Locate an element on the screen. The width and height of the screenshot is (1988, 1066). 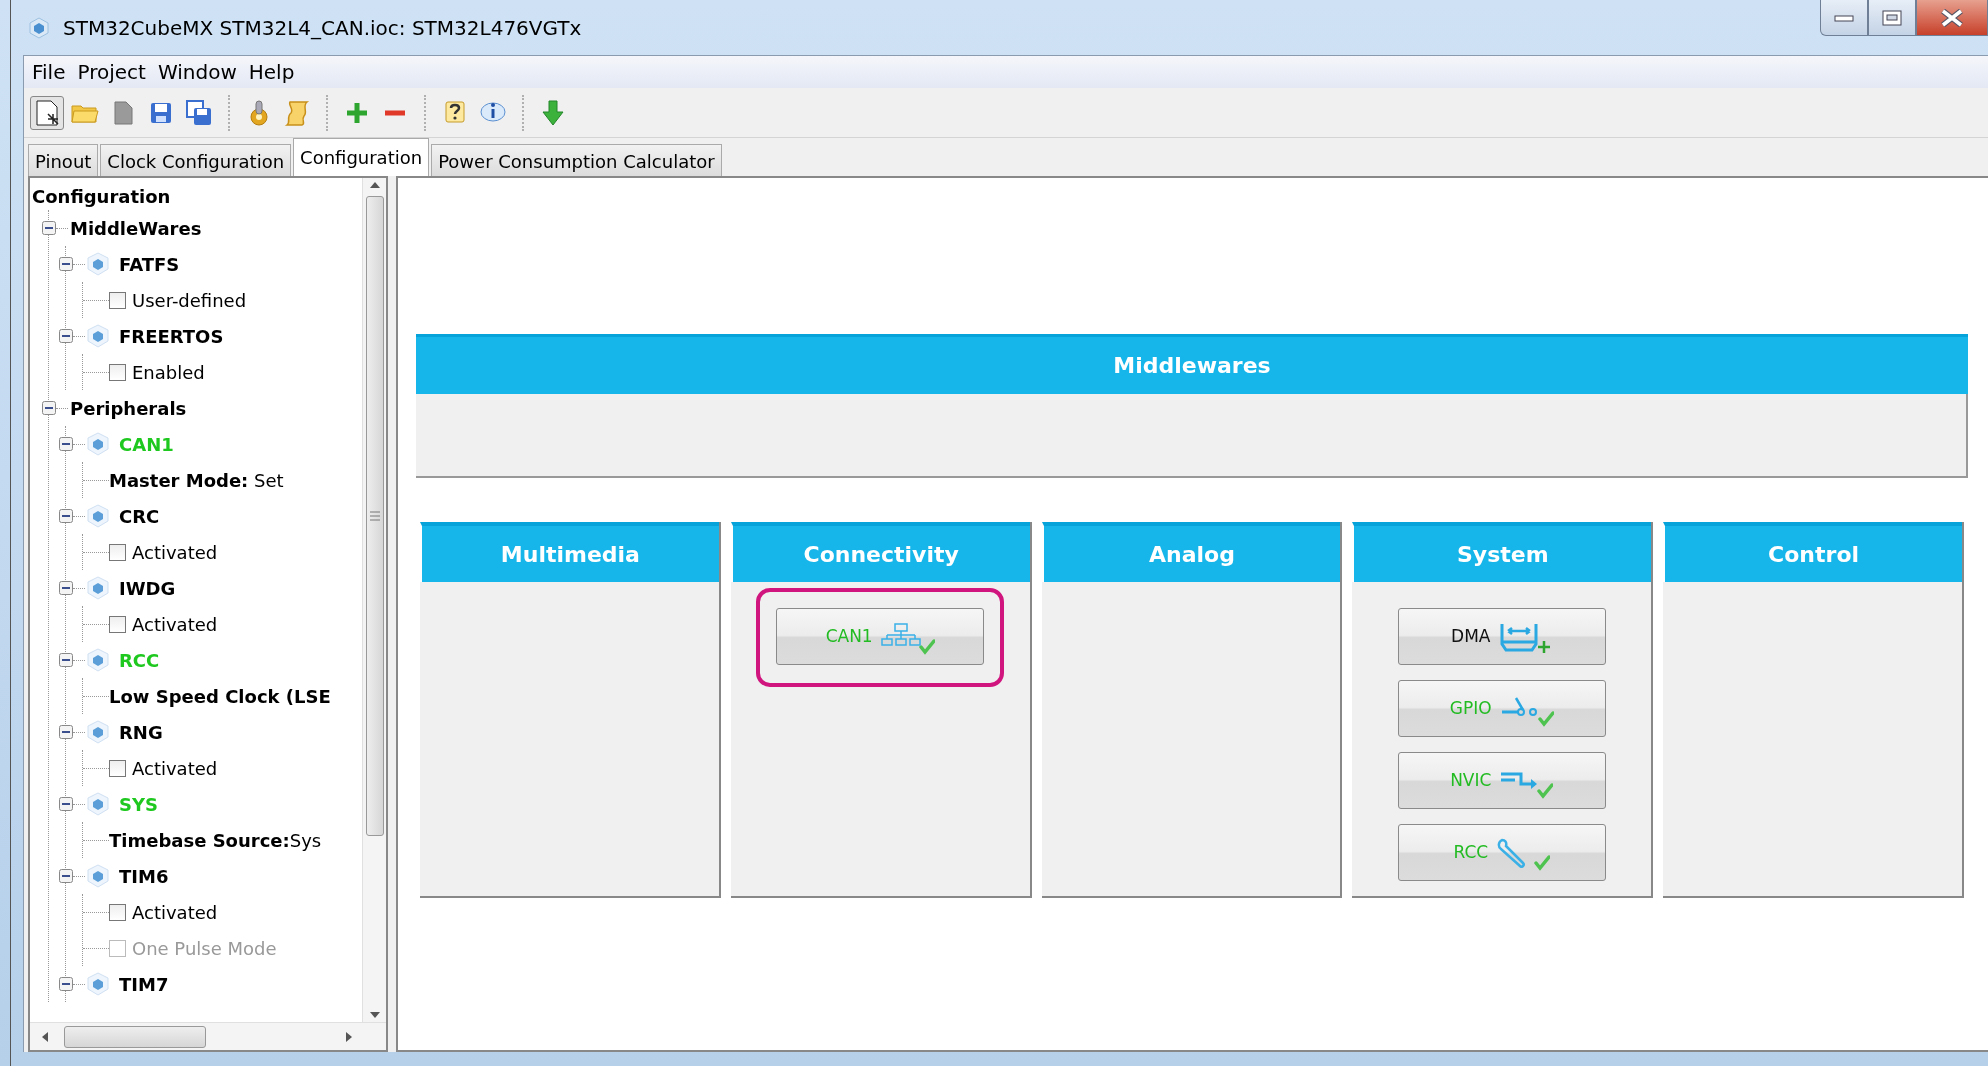
save-all-icon is located at coordinates (199, 112).